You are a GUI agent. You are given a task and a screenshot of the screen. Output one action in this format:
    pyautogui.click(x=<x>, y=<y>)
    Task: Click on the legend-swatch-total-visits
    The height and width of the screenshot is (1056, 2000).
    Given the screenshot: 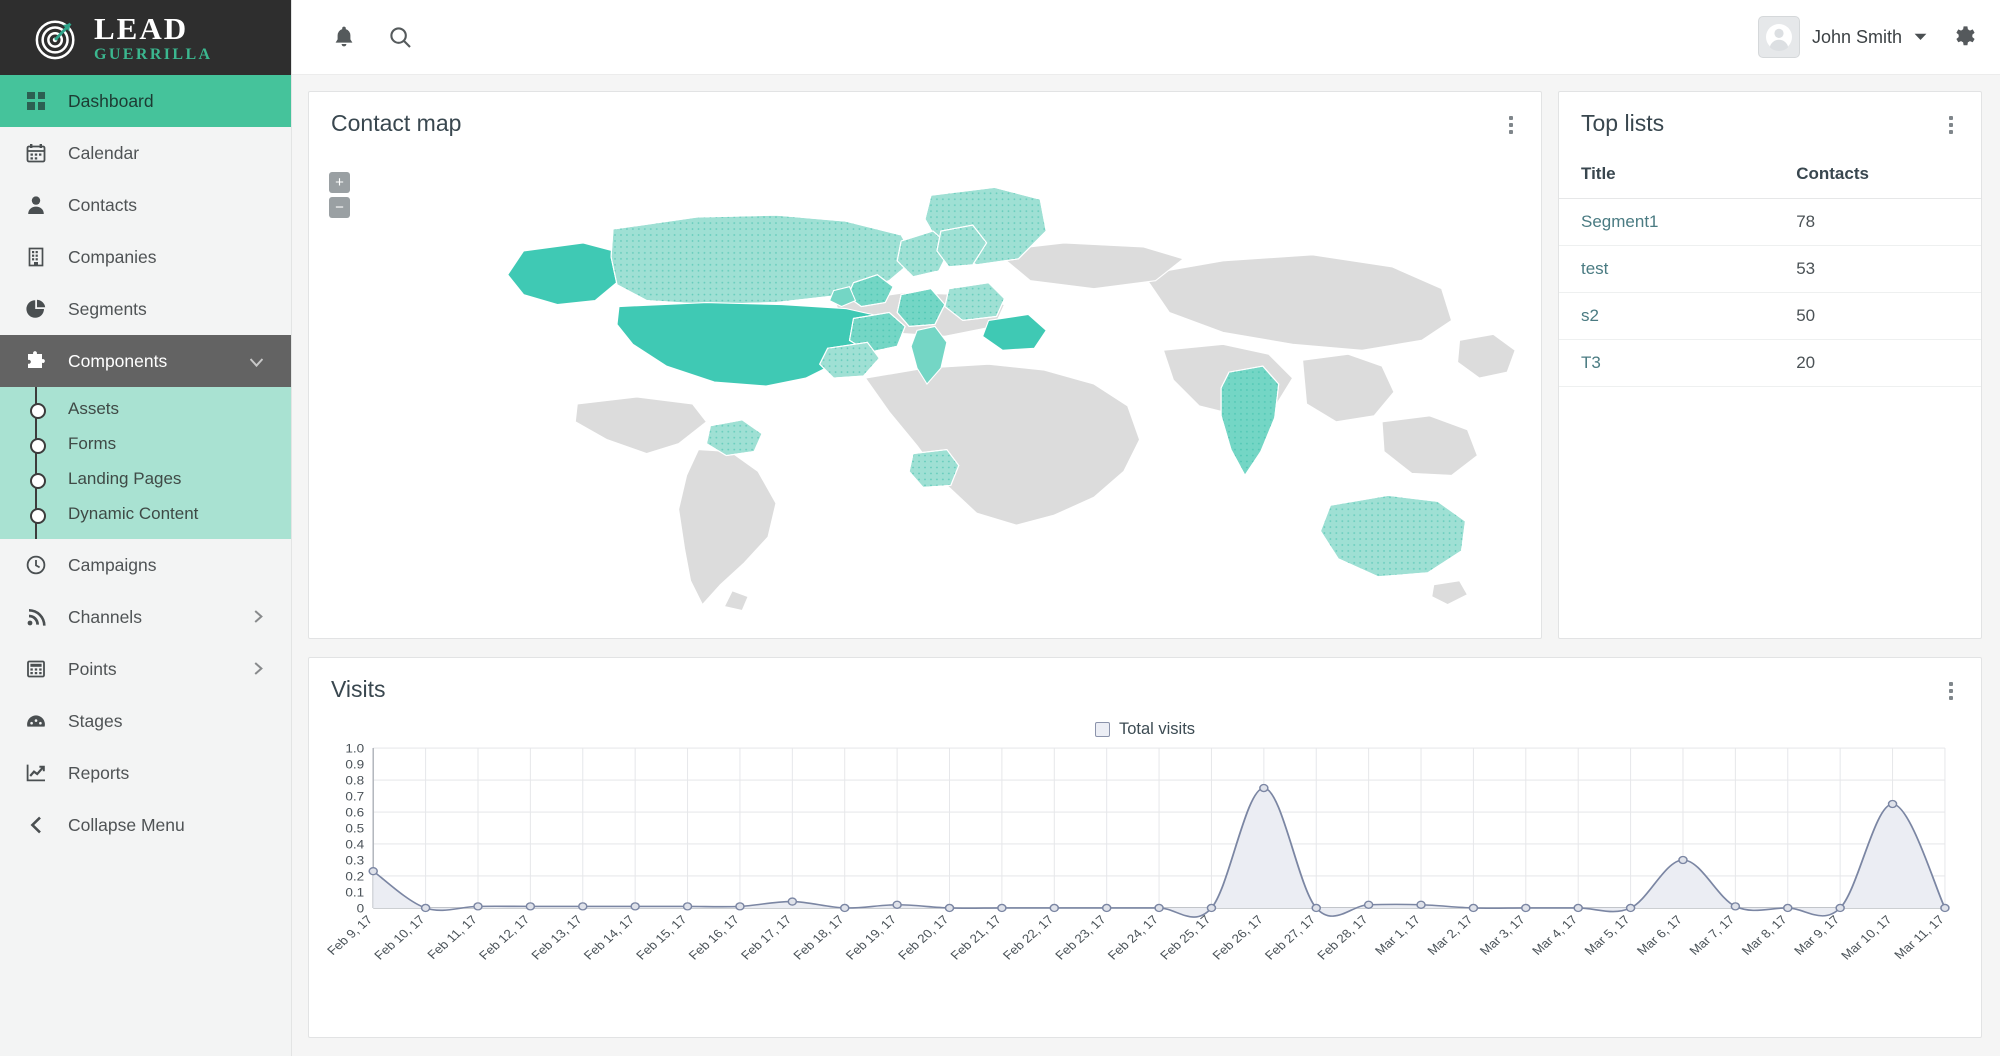 What is the action you would take?
    pyautogui.click(x=1102, y=729)
    